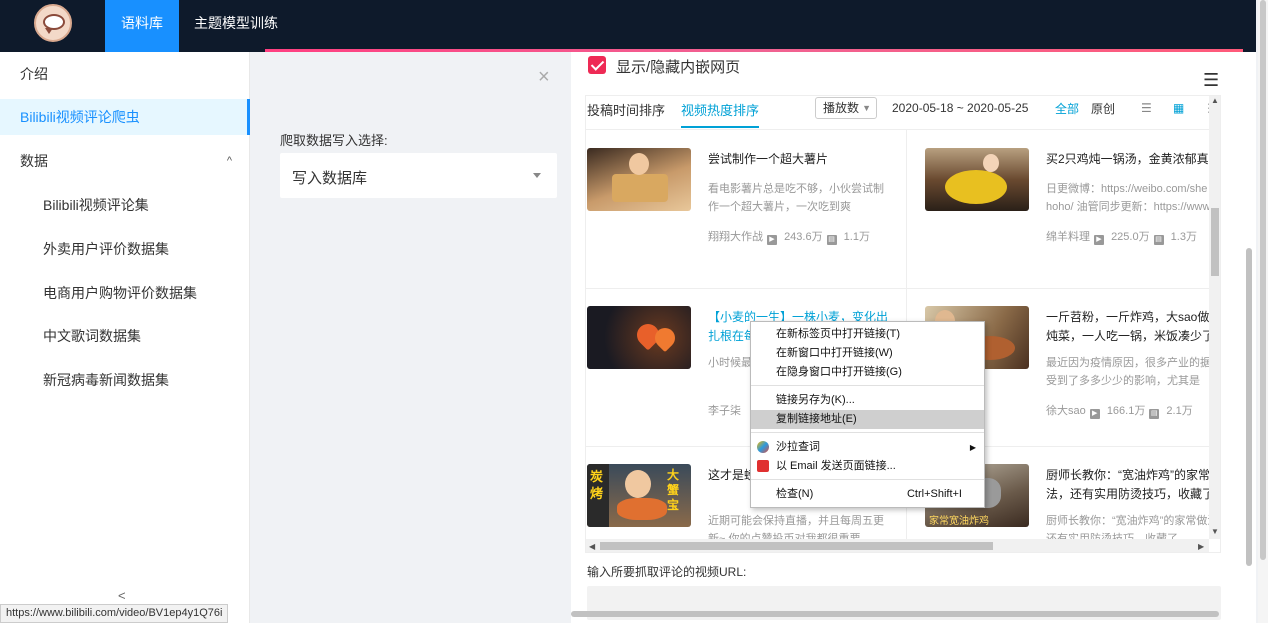 This screenshot has height=623, width=1268. What do you see at coordinates (934, 494) in the screenshot?
I see `inspect-shortcut: Ctrl+Shift+I` at bounding box center [934, 494].